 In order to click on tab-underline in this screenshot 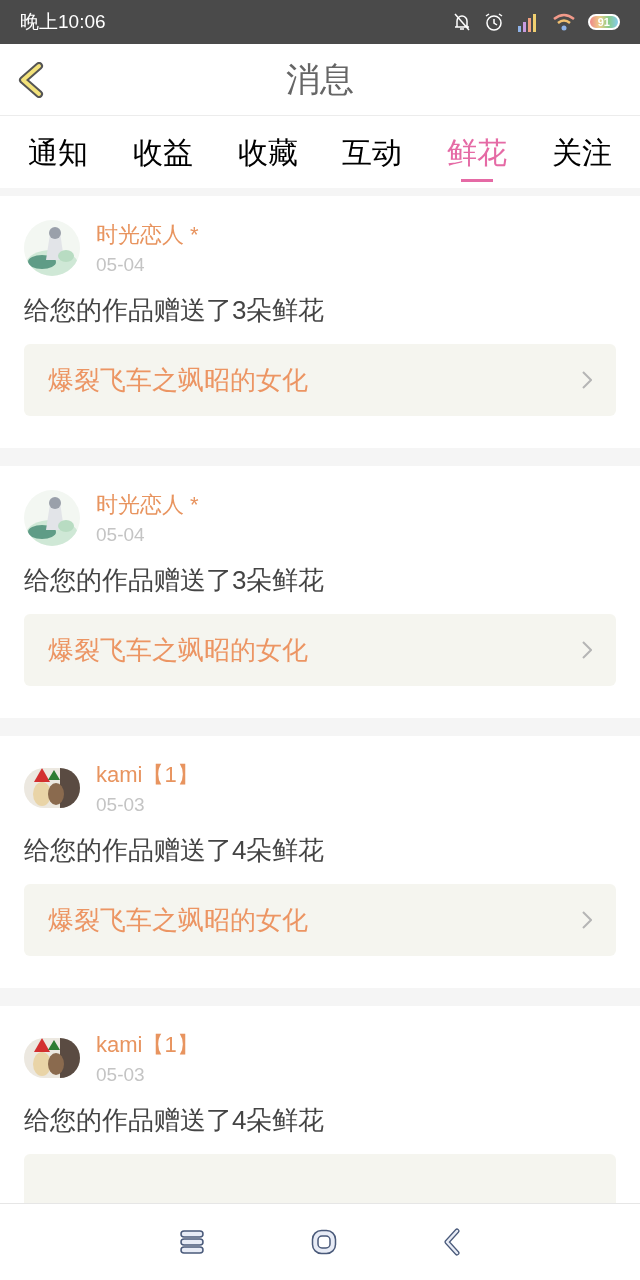, I will do `click(477, 180)`.